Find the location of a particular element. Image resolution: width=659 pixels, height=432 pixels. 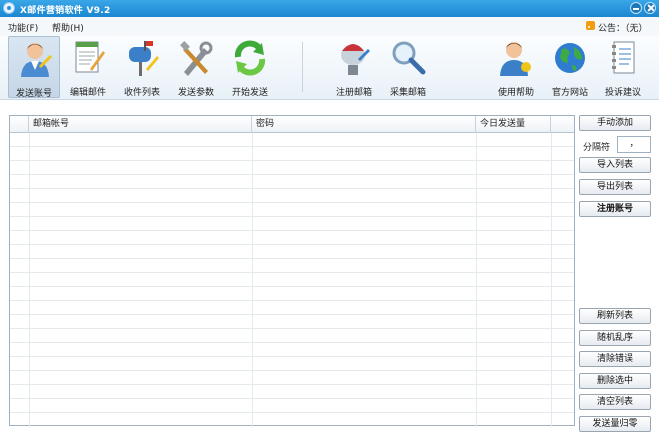

refresh-arrows-icon is located at coordinates (250, 58).